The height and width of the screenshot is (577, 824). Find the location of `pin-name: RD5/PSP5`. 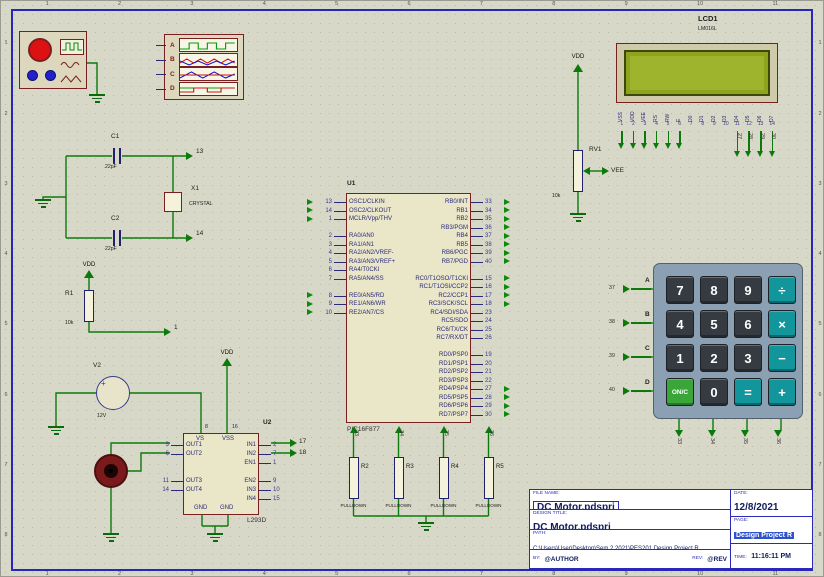

pin-name: RD5/PSP5 is located at coordinates (453, 397).